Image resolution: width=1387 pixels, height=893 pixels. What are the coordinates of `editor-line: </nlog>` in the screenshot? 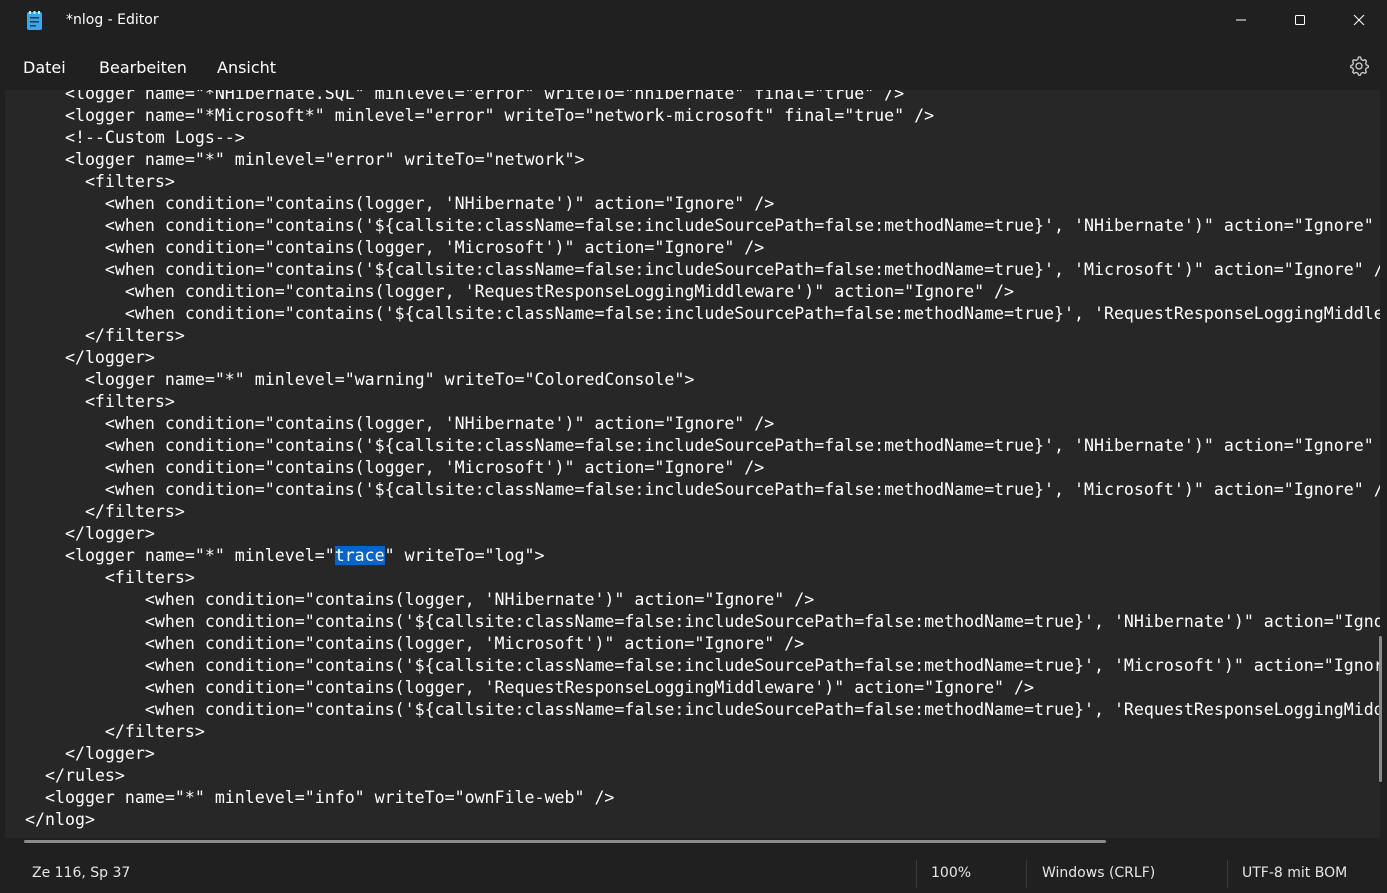 It's located at (60, 819).